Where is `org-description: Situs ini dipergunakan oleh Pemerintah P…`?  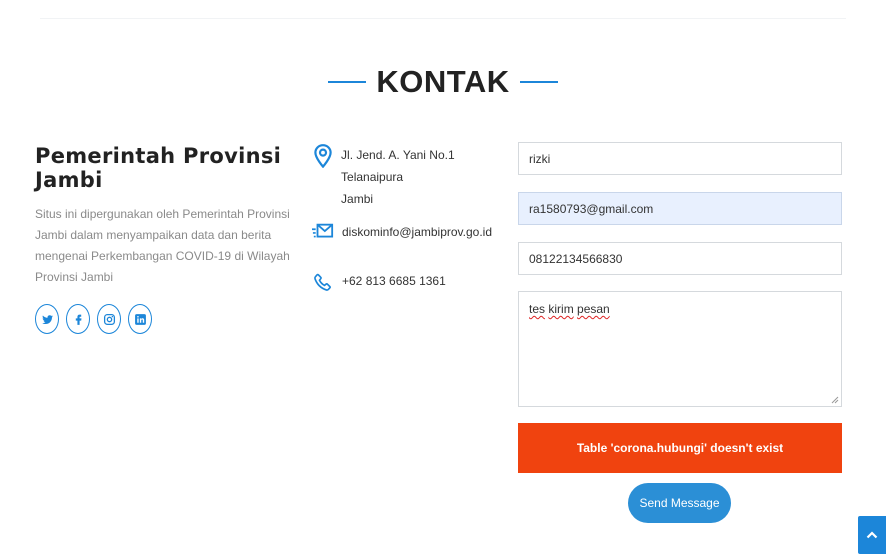 org-description: Situs ini dipergunakan oleh Pemerintah P… is located at coordinates (162, 245).